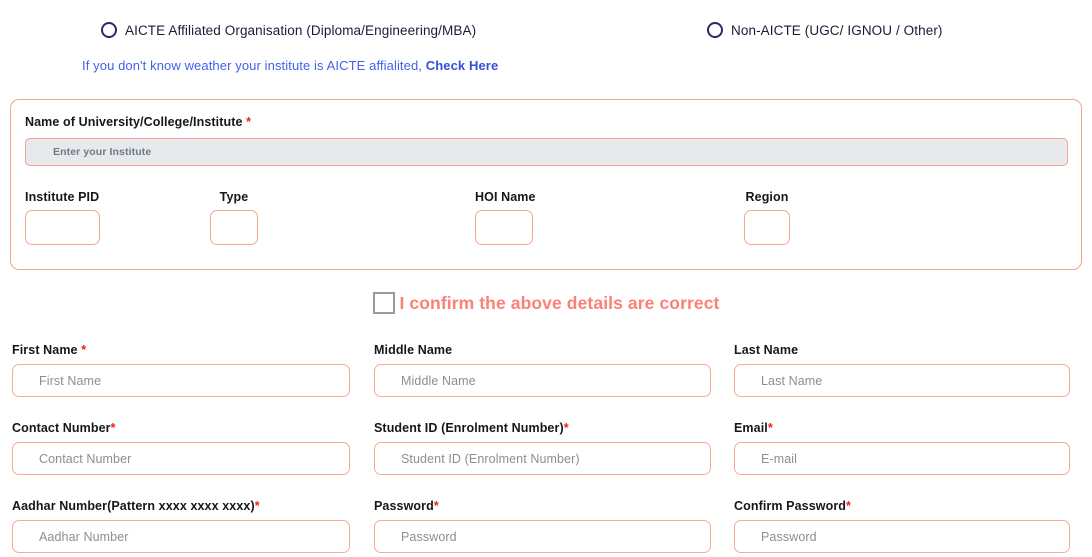 The image size is (1092, 557). I want to click on radio-option-non-aicte: Non-AICTE (UGC/ IGNOU / Other), so click(825, 30).